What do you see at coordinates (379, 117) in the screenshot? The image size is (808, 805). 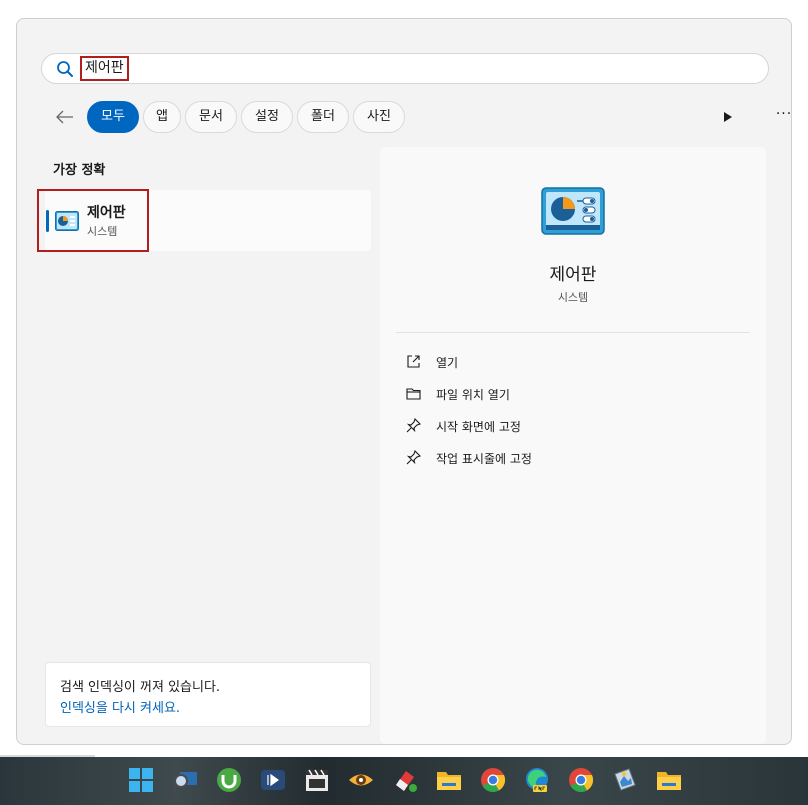 I see `filter-tab-photos: 사진` at bounding box center [379, 117].